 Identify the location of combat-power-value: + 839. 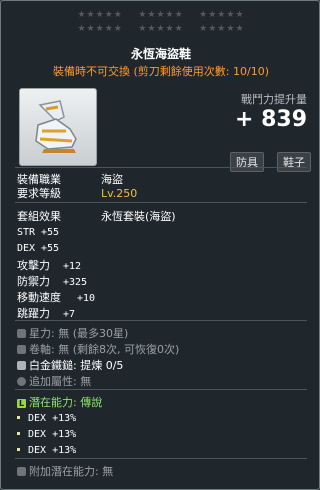
(270, 119).